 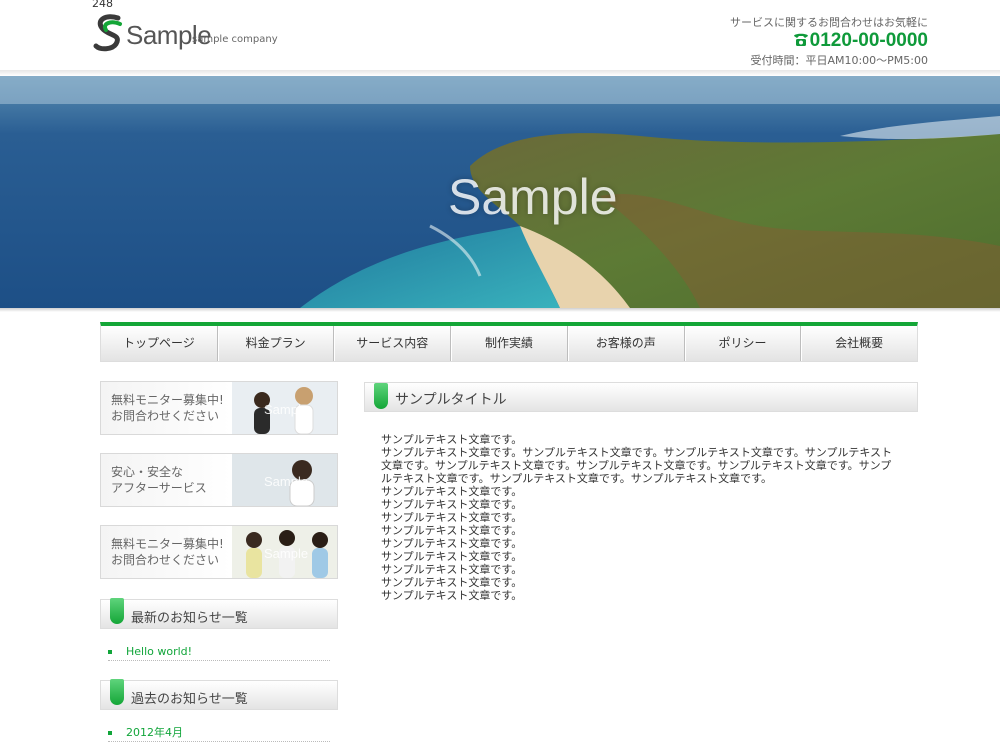 I want to click on contact-lead: サービスに関するお問合わせはお気軽に, so click(x=829, y=22).